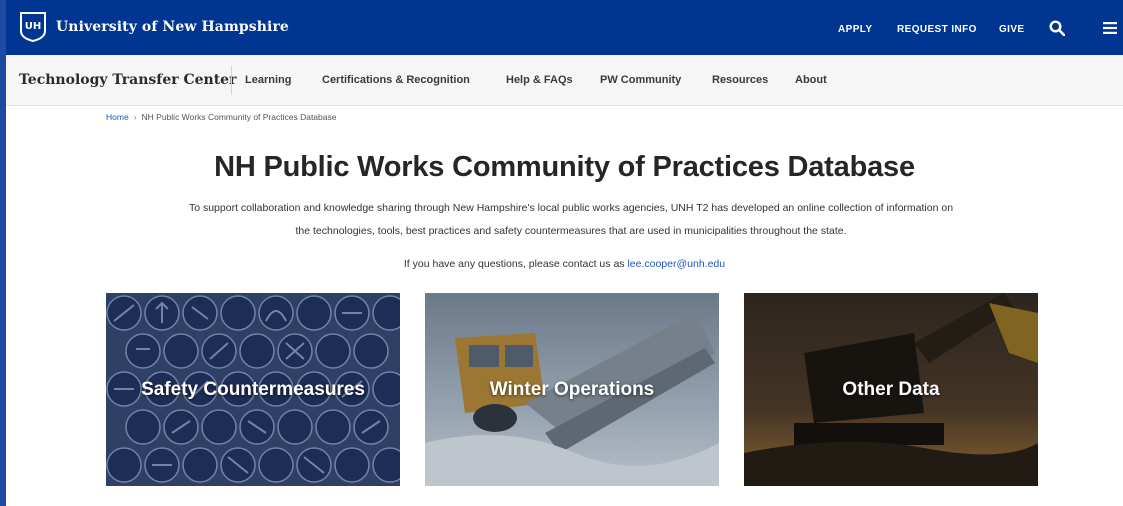 This screenshot has width=1123, height=506. I want to click on safety-countermeasures-card: Safety Countermeasures, so click(253, 389).